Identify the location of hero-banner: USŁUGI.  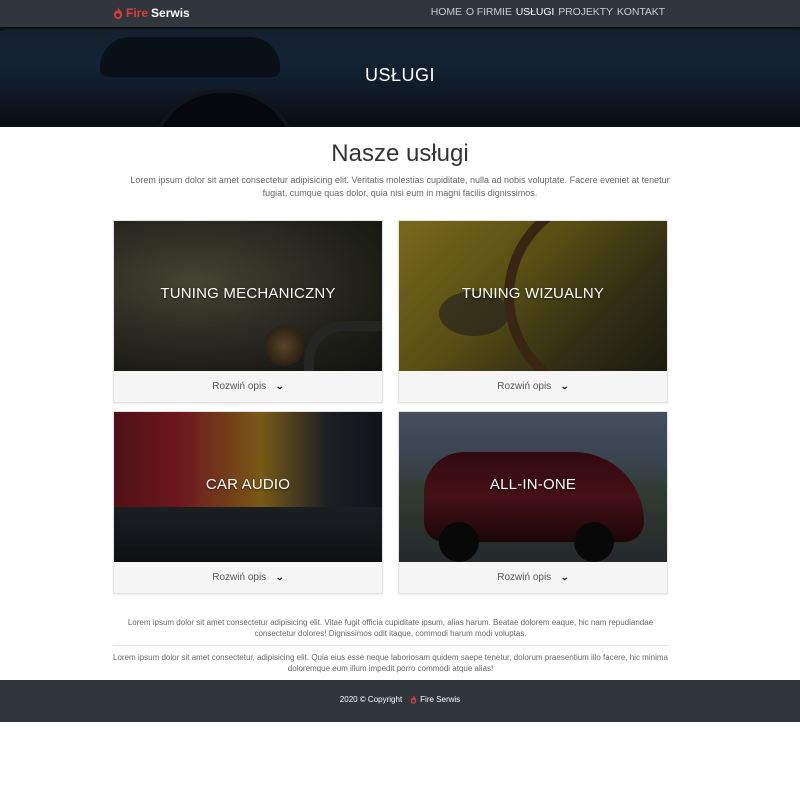
(400, 77).